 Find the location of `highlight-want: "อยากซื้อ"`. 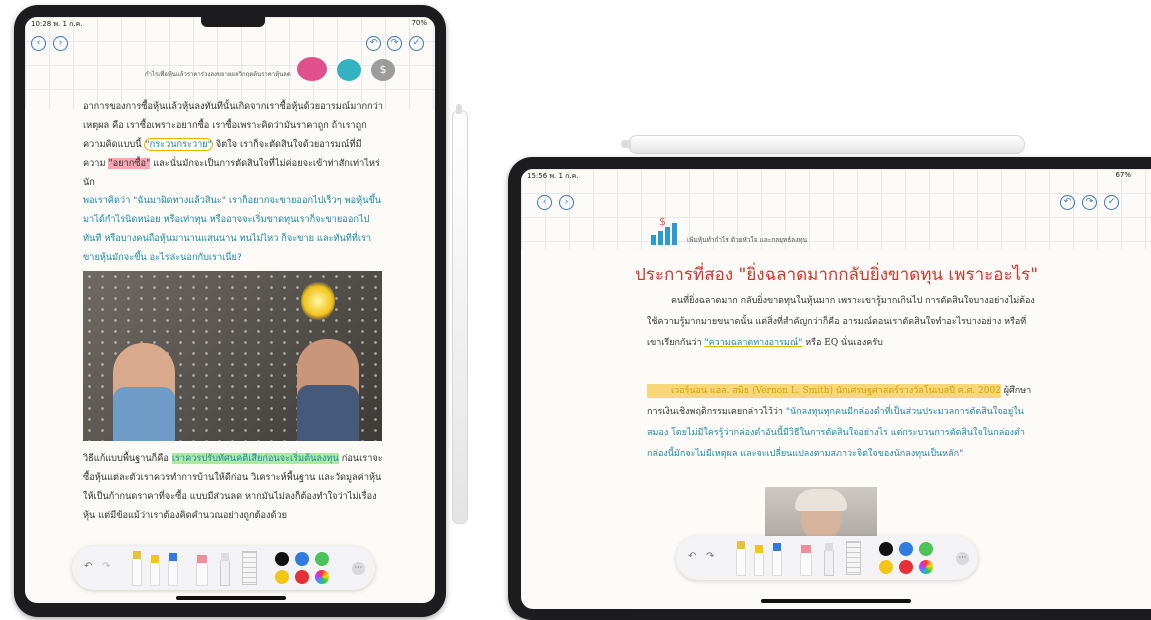

highlight-want: "อยากซื้อ" is located at coordinates (129, 163).